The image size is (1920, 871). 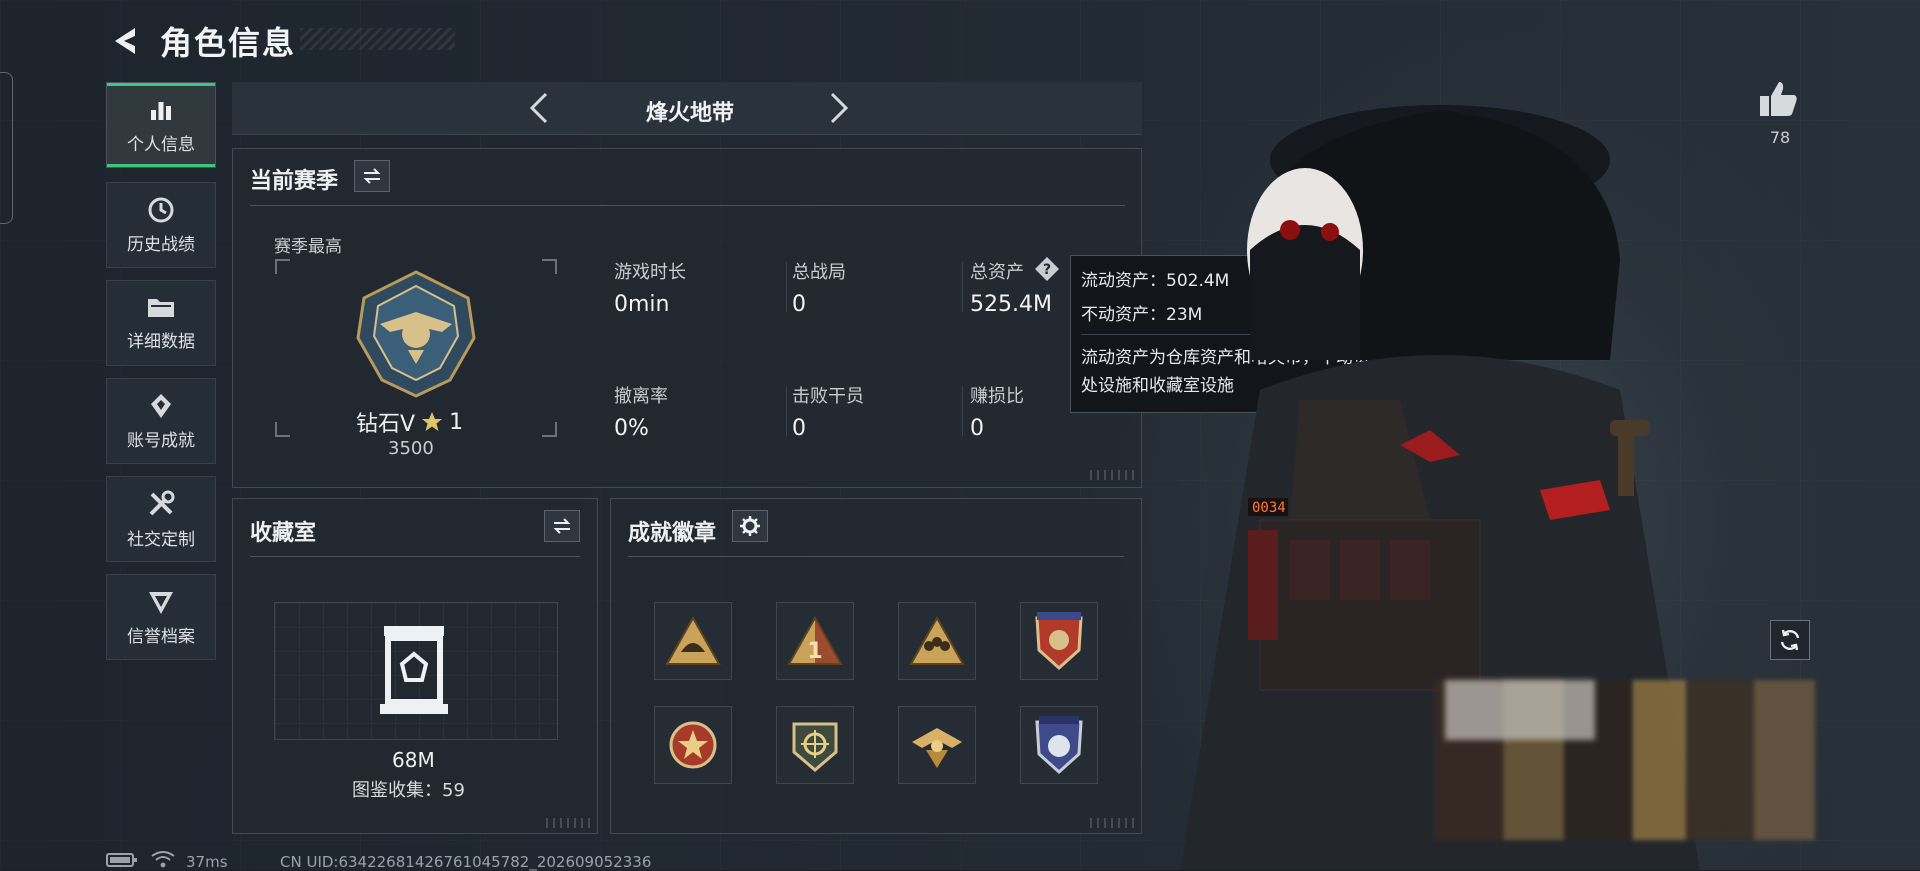 I want to click on rotate-model-button, so click(x=1790, y=640).